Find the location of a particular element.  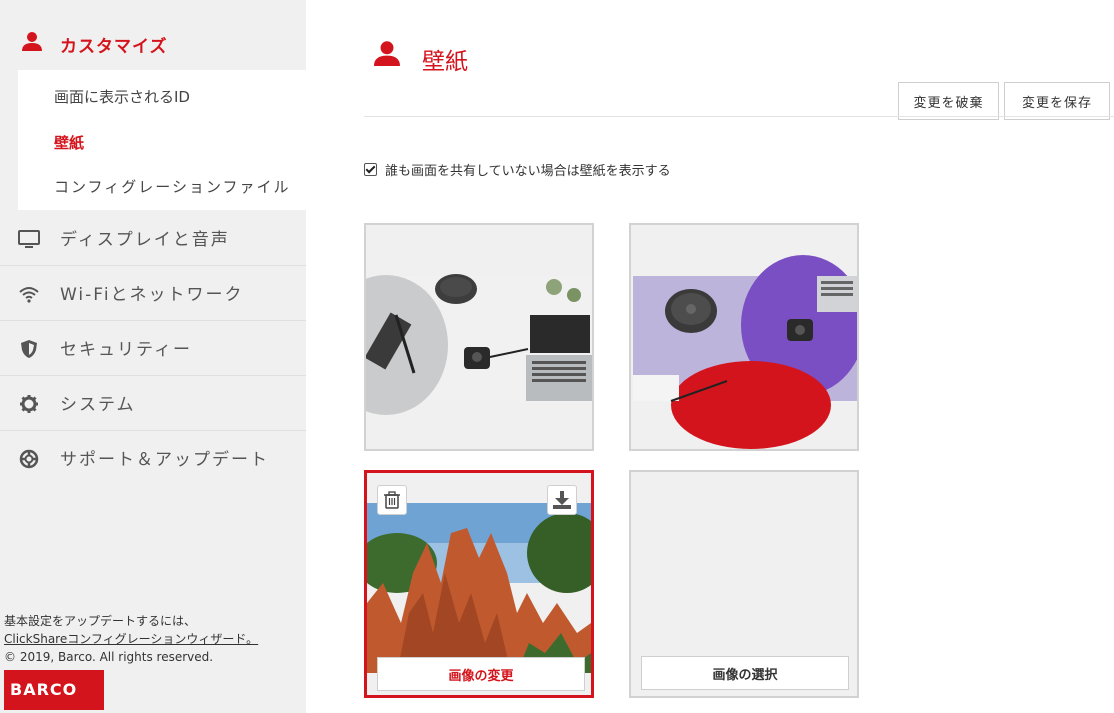

wifi-icon is located at coordinates (29, 294).